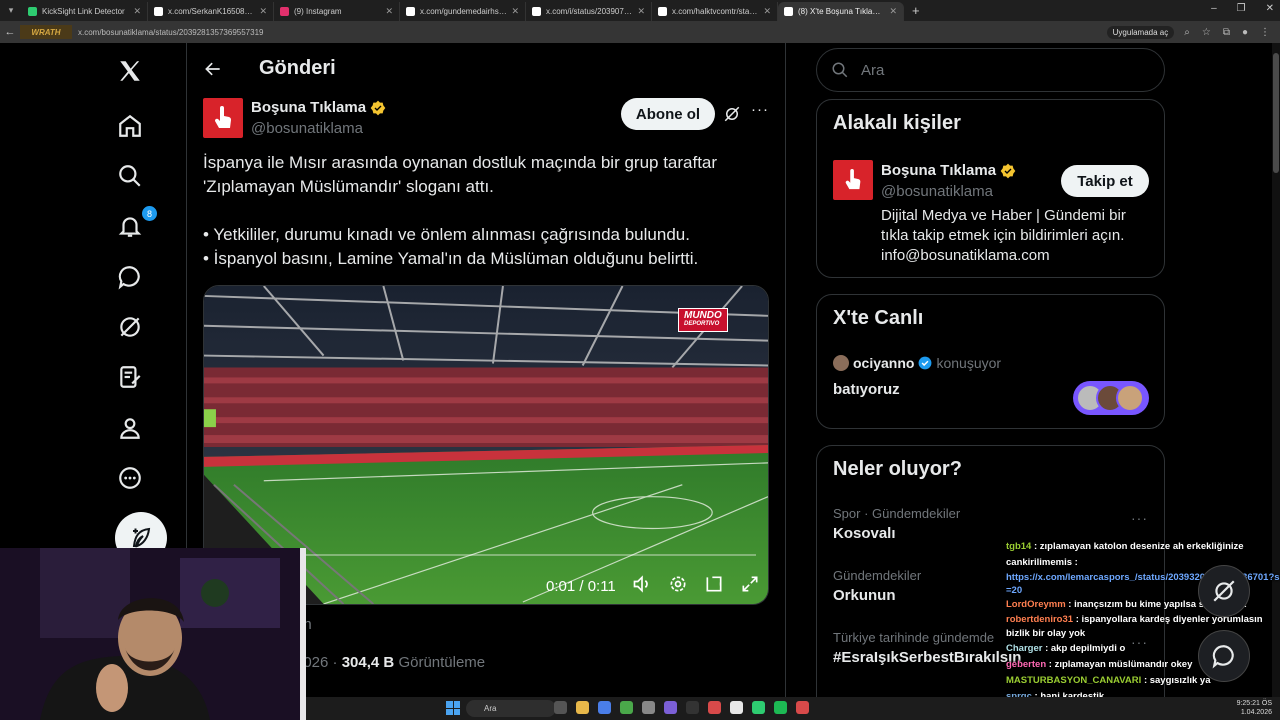  Describe the element at coordinates (1224, 656) in the screenshot. I see `messages-float-button` at that location.